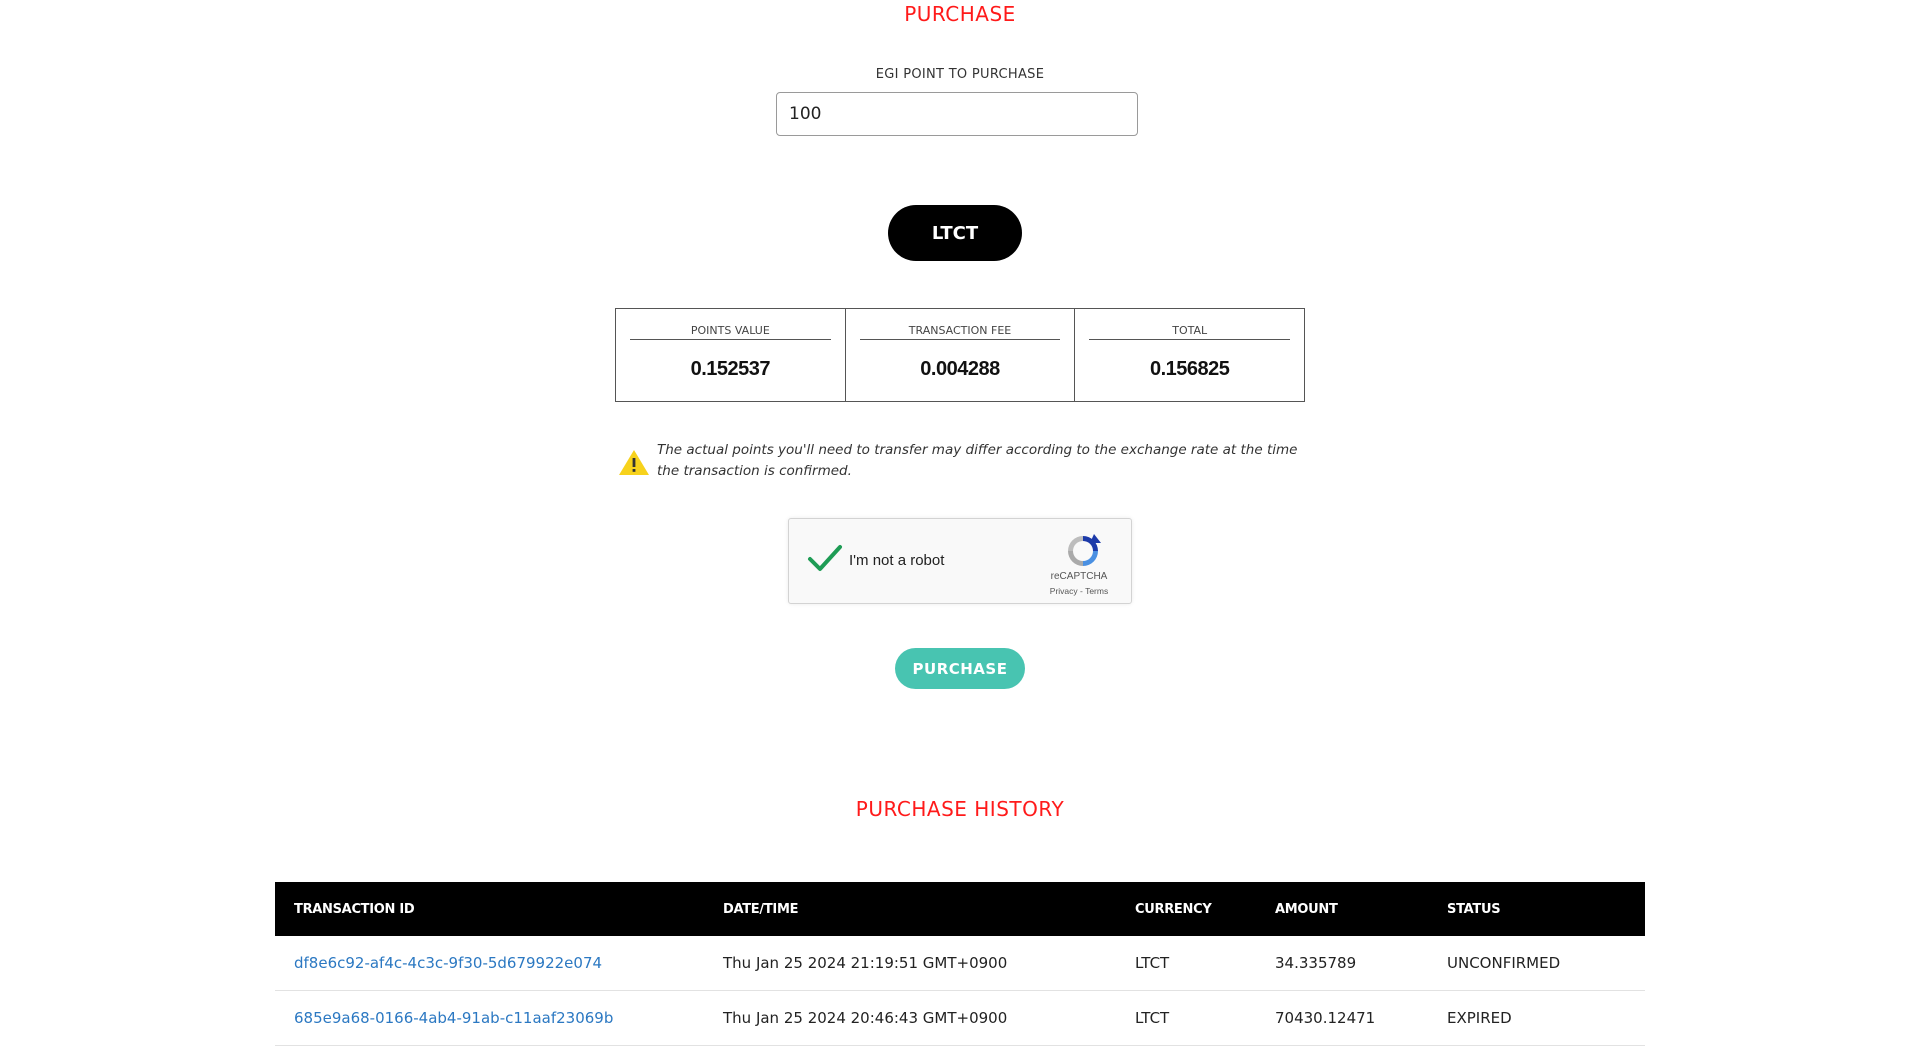 The image size is (1920, 1046). What do you see at coordinates (955, 233) in the screenshot?
I see `currency-button: LTCT` at bounding box center [955, 233].